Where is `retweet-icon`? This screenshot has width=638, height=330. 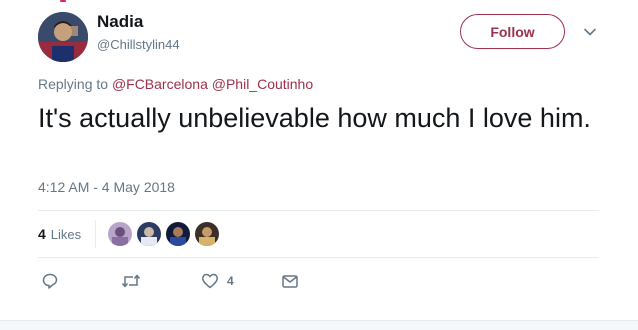 retweet-icon is located at coordinates (131, 281).